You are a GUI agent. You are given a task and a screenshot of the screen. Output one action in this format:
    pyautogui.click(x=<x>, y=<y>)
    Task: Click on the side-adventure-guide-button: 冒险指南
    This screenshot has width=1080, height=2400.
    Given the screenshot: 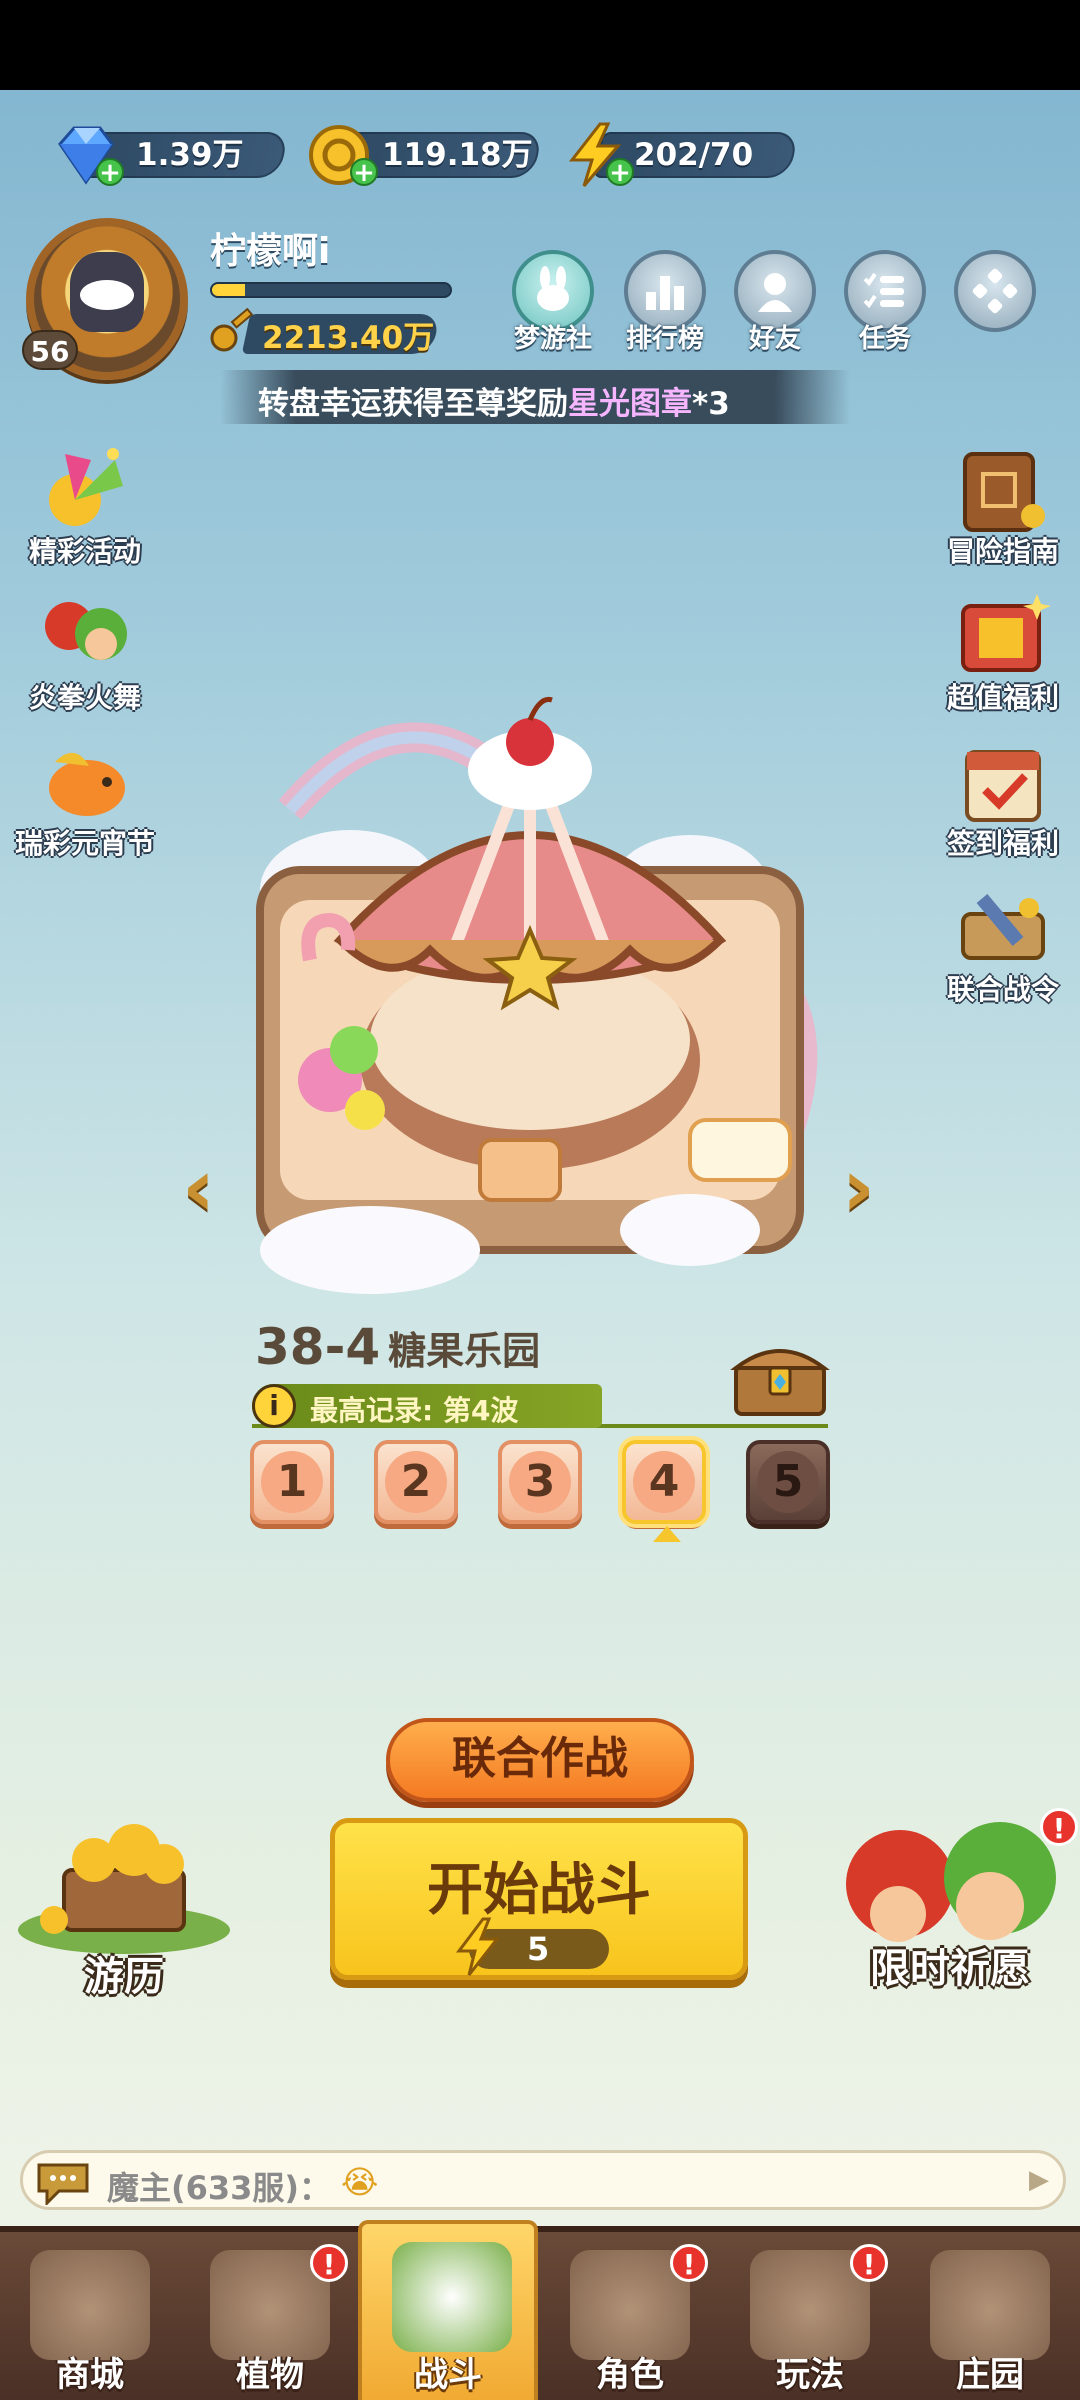 What is the action you would take?
    pyautogui.click(x=999, y=510)
    